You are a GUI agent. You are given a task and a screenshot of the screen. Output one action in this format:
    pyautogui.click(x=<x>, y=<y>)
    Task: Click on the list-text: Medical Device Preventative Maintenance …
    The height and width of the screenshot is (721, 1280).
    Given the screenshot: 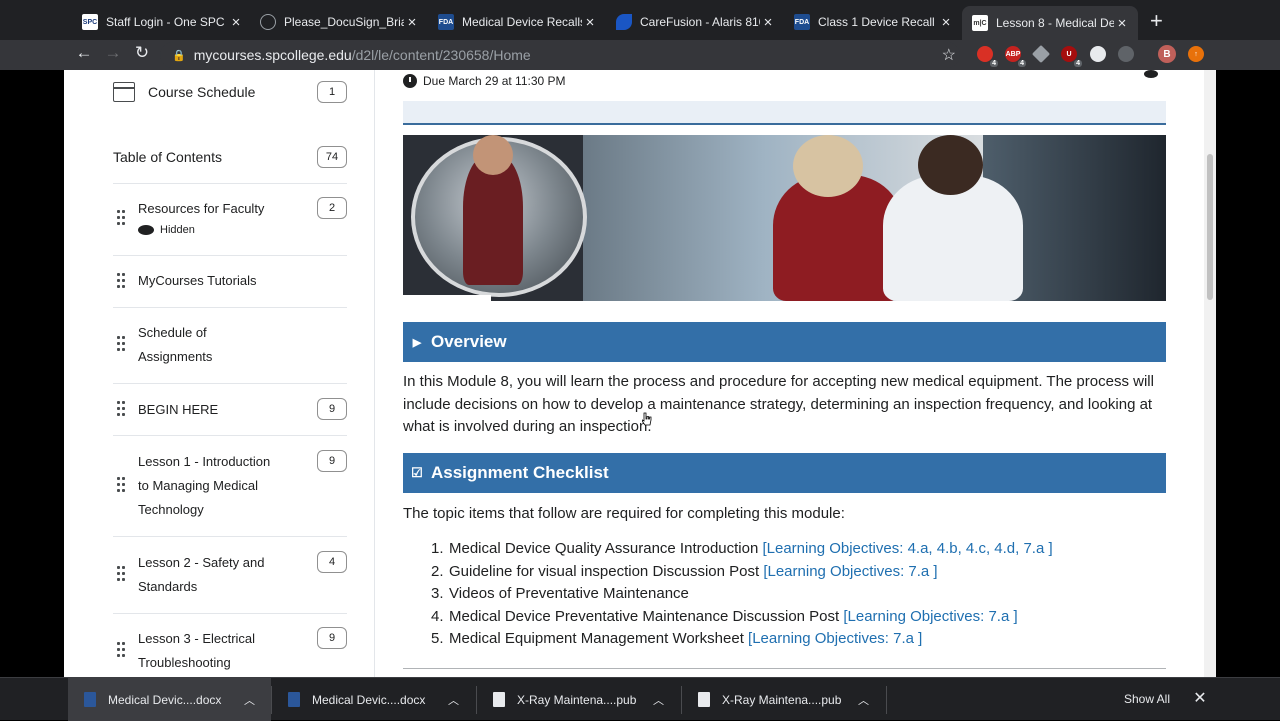 What is the action you would take?
    pyautogui.click(x=644, y=616)
    